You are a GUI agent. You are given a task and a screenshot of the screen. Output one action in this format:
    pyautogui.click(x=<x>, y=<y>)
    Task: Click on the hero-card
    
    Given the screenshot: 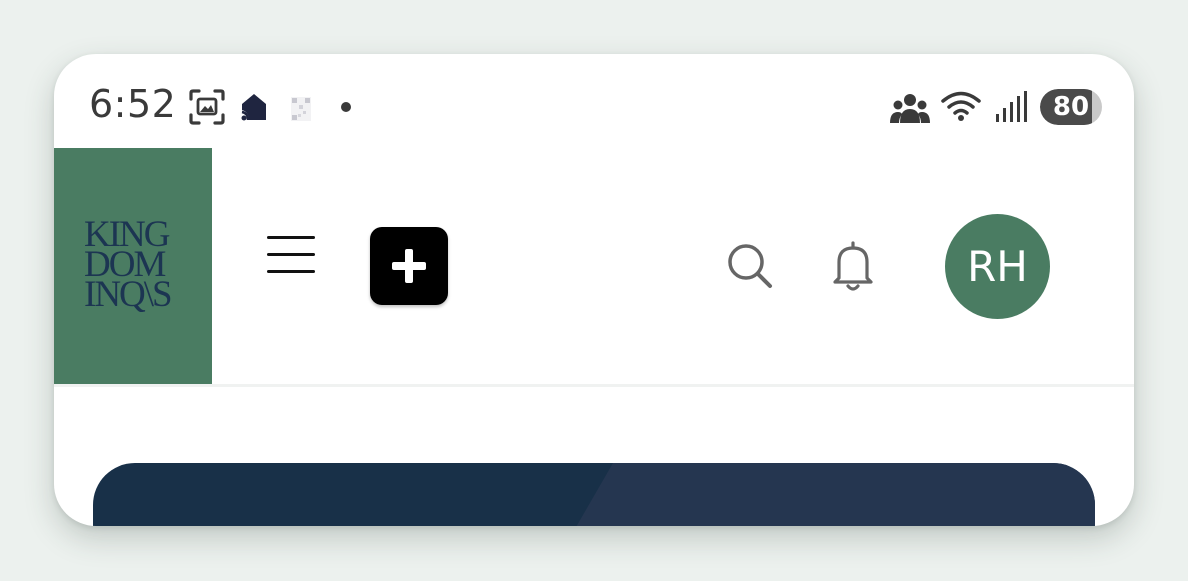 What is the action you would take?
    pyautogui.click(x=594, y=494)
    